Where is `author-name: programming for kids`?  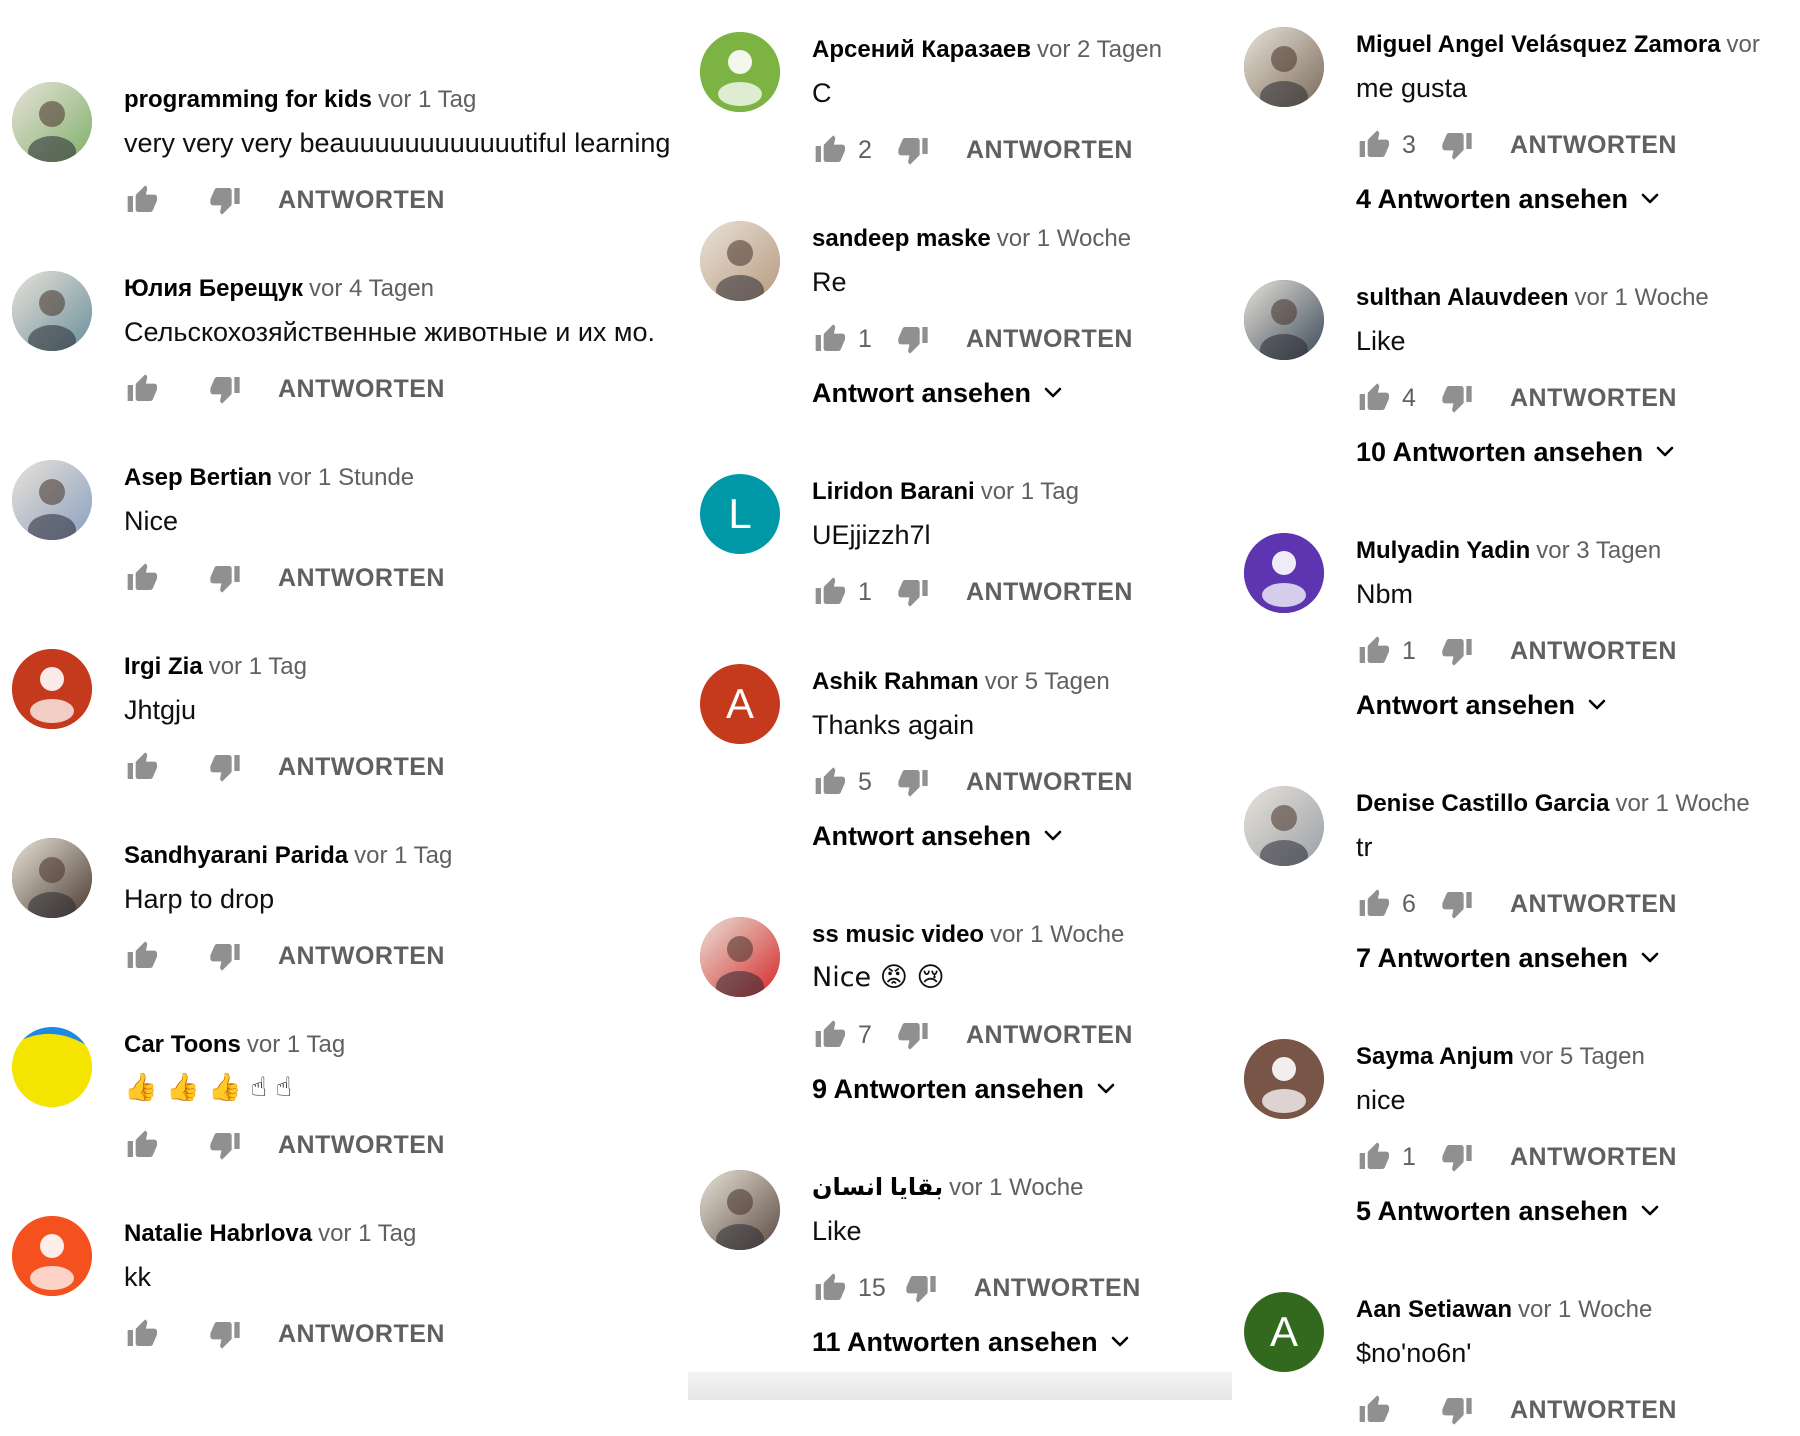 author-name: programming for kids is located at coordinates (248, 99).